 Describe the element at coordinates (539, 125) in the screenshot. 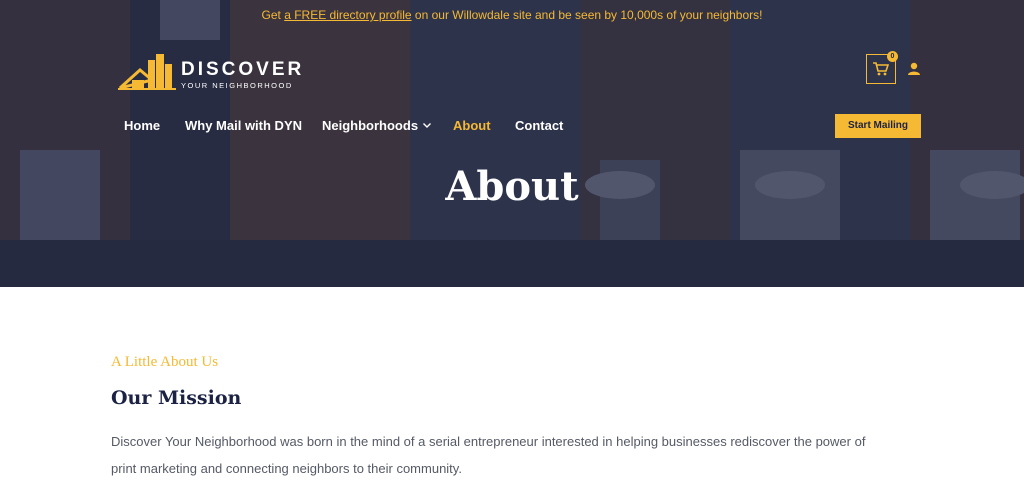

I see `nav-item-contact: Contact` at that location.